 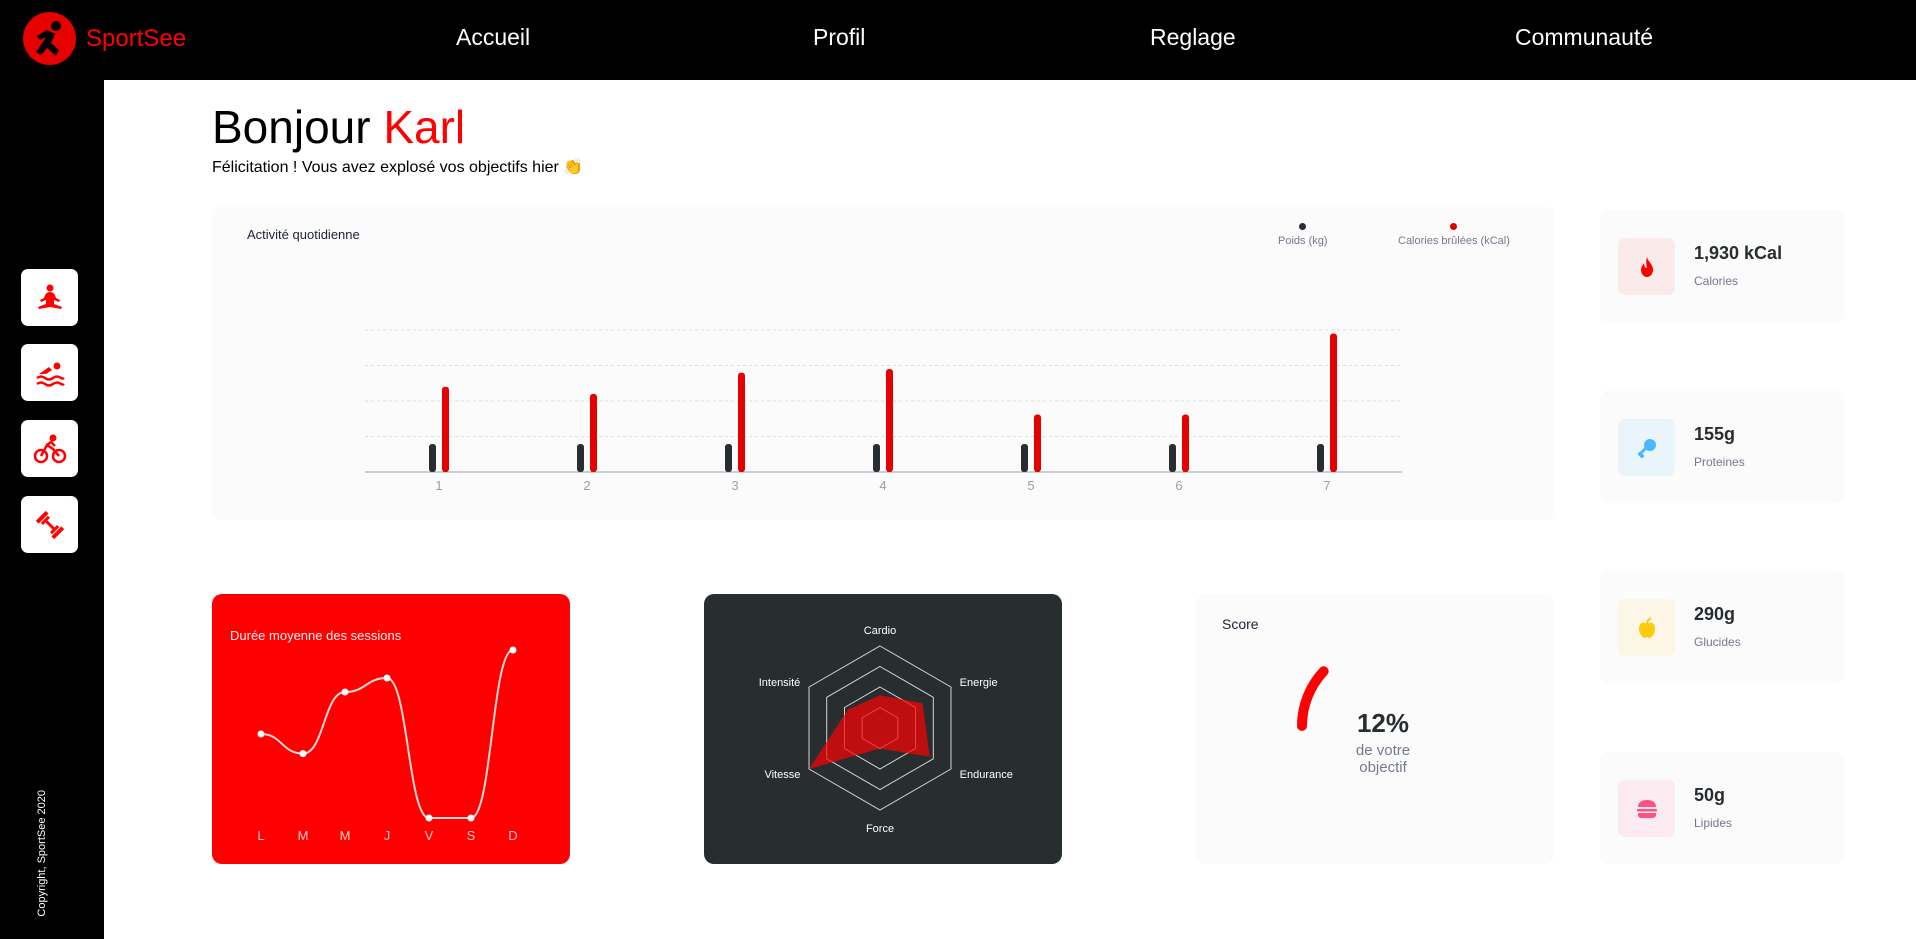 What do you see at coordinates (1738, 253) in the screenshot?
I see `calories-value: 1,930 kCal` at bounding box center [1738, 253].